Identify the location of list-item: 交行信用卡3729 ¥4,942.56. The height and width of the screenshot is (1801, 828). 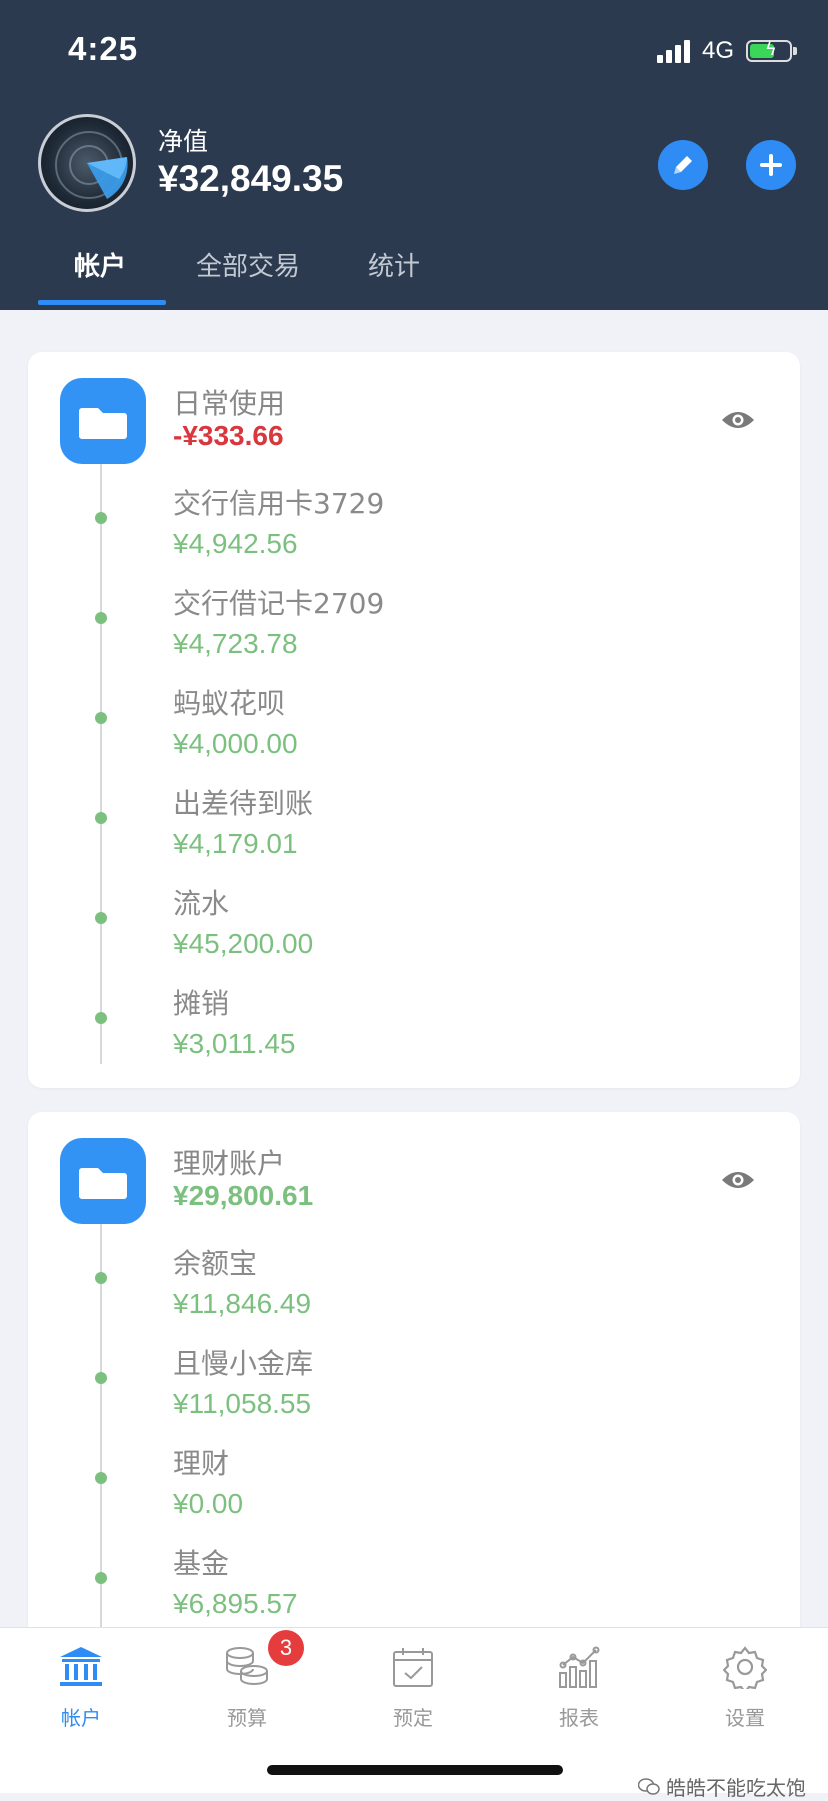
(278, 521).